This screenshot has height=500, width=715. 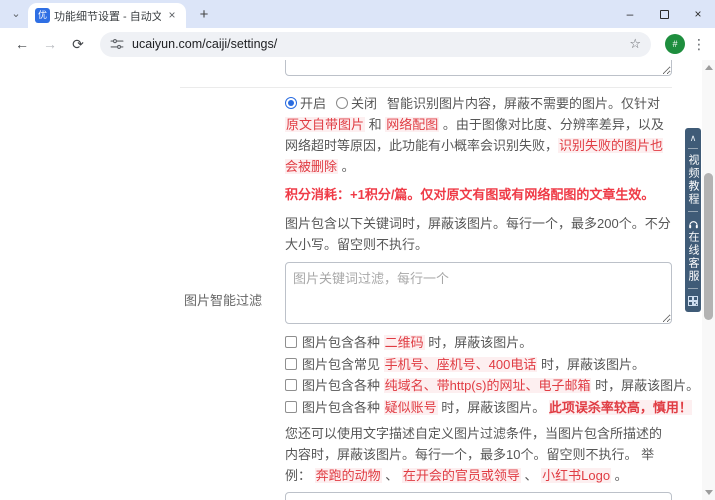 I want to click on tabstrip-chevron-icon: ⌄, so click(x=16, y=15).